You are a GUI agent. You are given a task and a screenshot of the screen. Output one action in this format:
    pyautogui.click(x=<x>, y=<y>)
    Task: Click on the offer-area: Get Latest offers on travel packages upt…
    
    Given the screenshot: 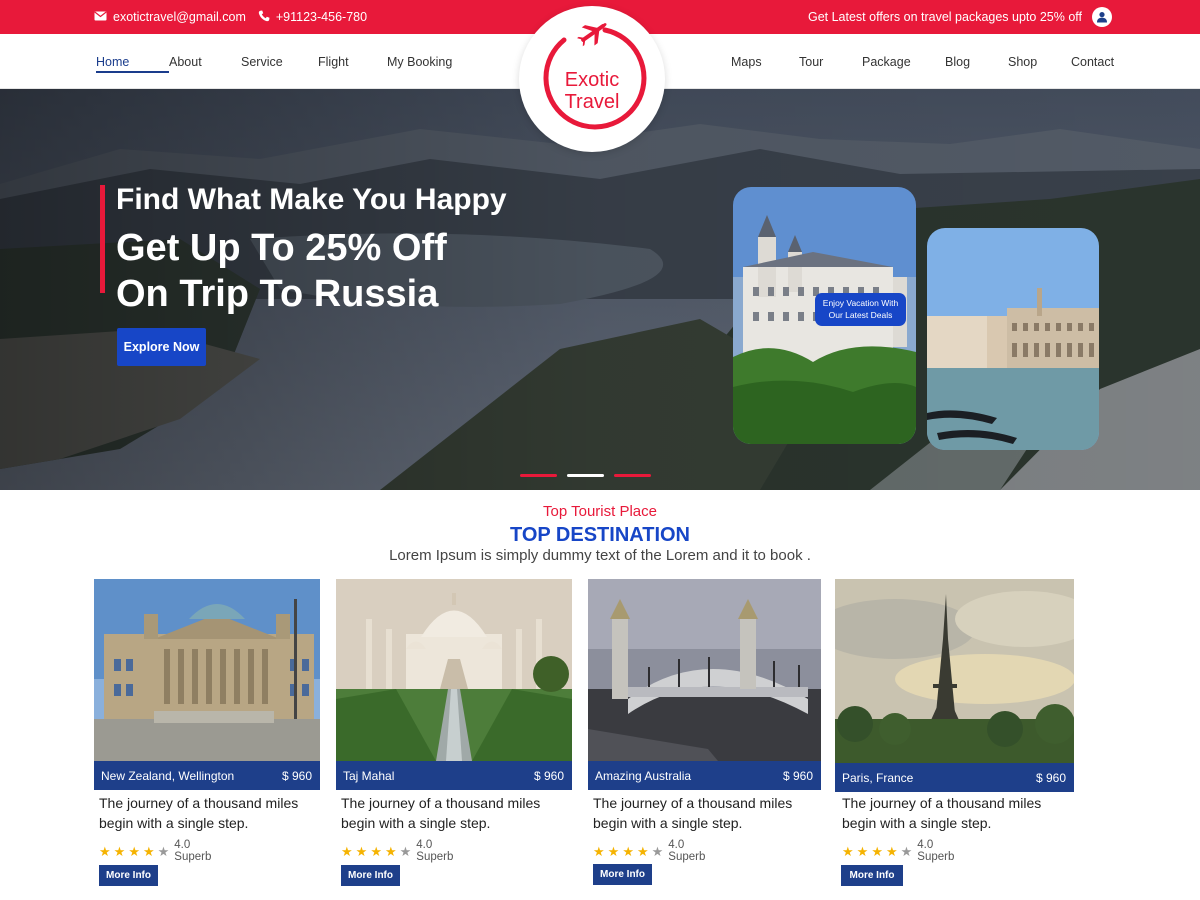 What is the action you would take?
    pyautogui.click(x=960, y=17)
    